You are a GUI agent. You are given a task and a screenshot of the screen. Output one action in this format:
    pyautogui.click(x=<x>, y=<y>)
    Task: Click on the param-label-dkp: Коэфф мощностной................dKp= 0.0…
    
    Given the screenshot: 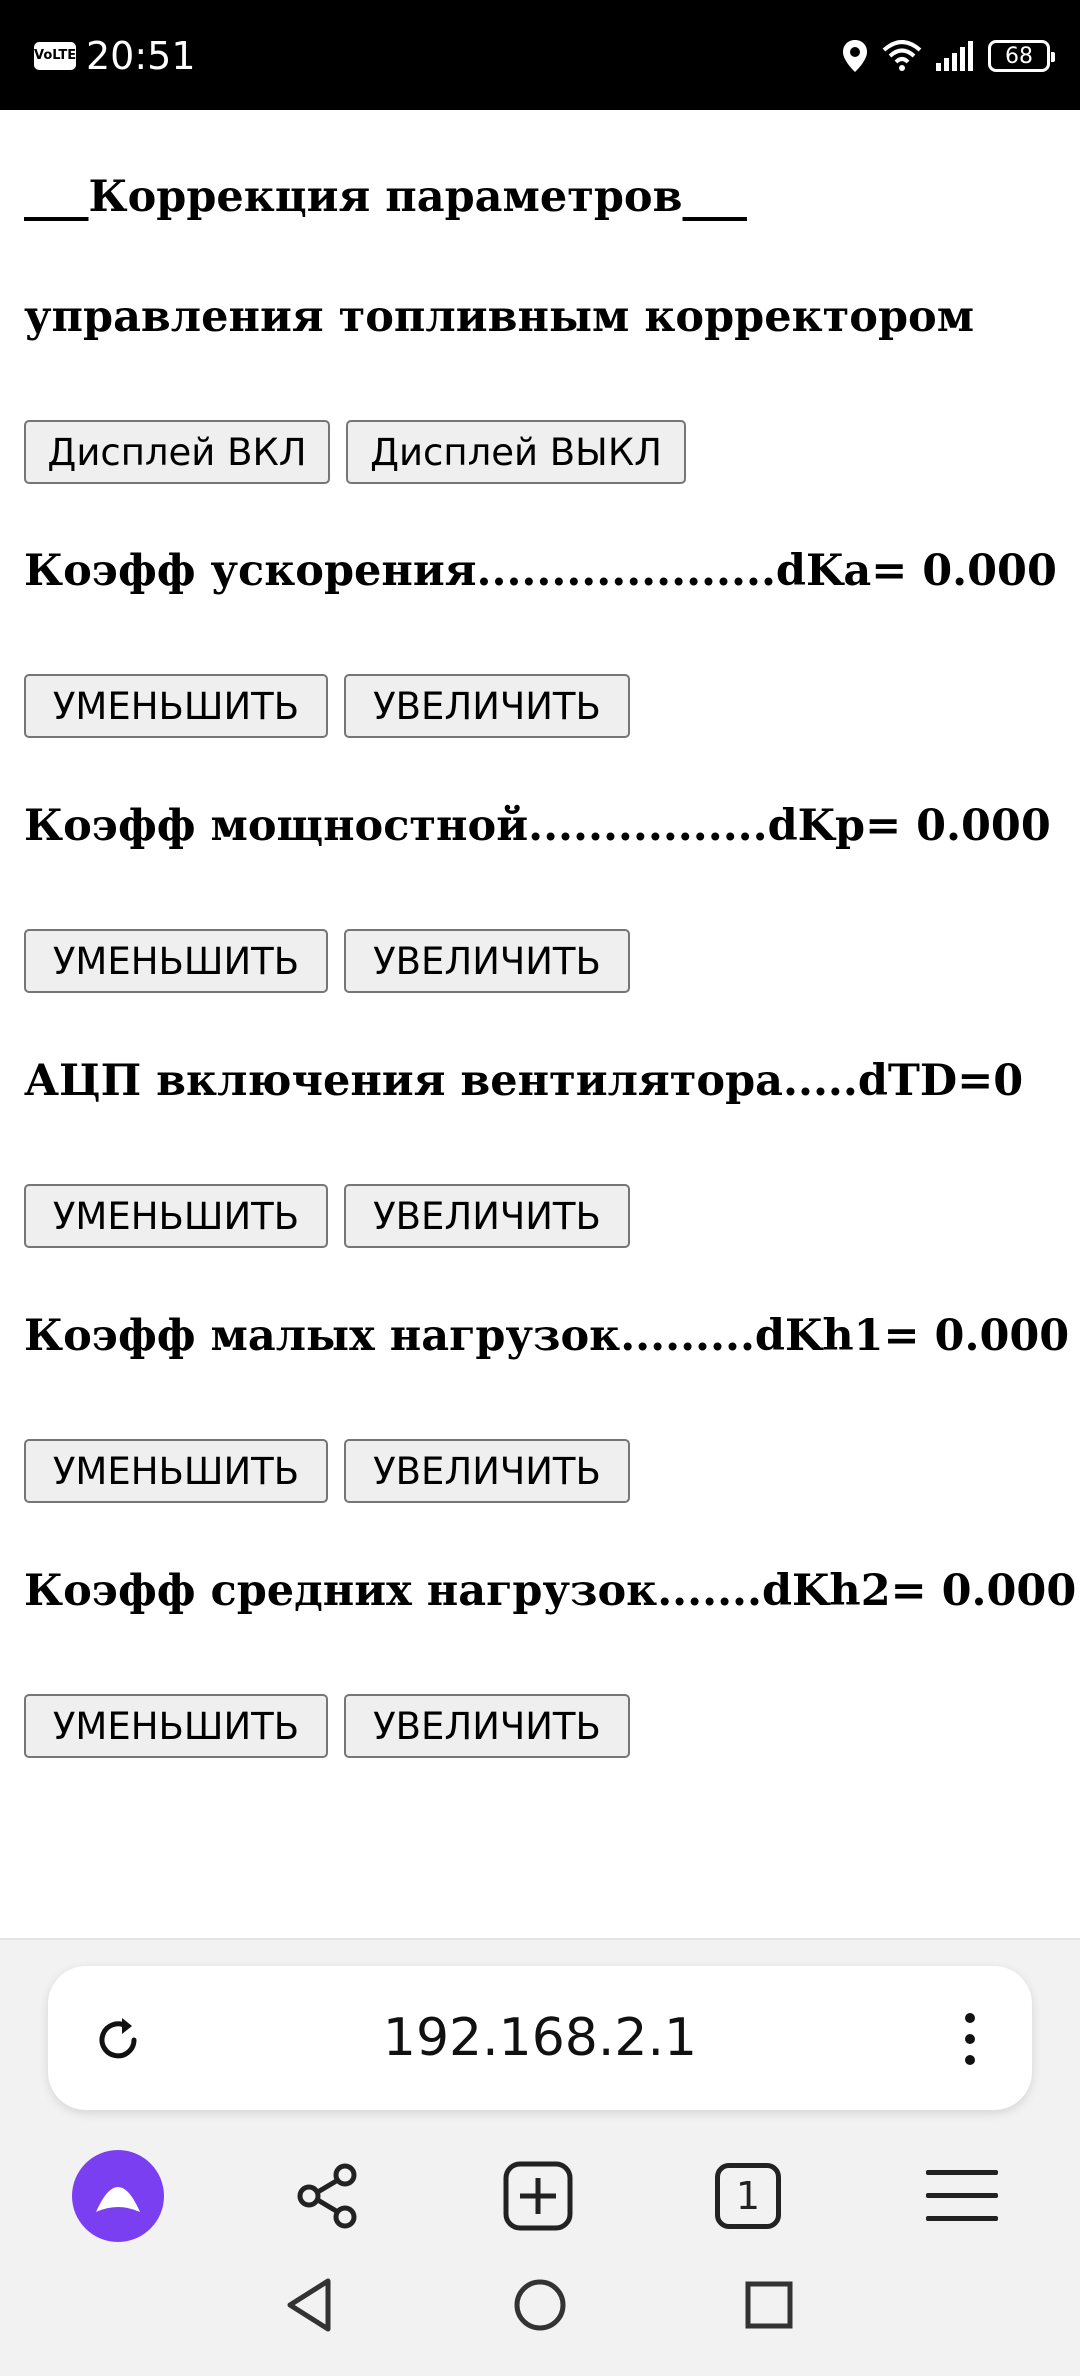 What is the action you would take?
    pyautogui.click(x=537, y=826)
    